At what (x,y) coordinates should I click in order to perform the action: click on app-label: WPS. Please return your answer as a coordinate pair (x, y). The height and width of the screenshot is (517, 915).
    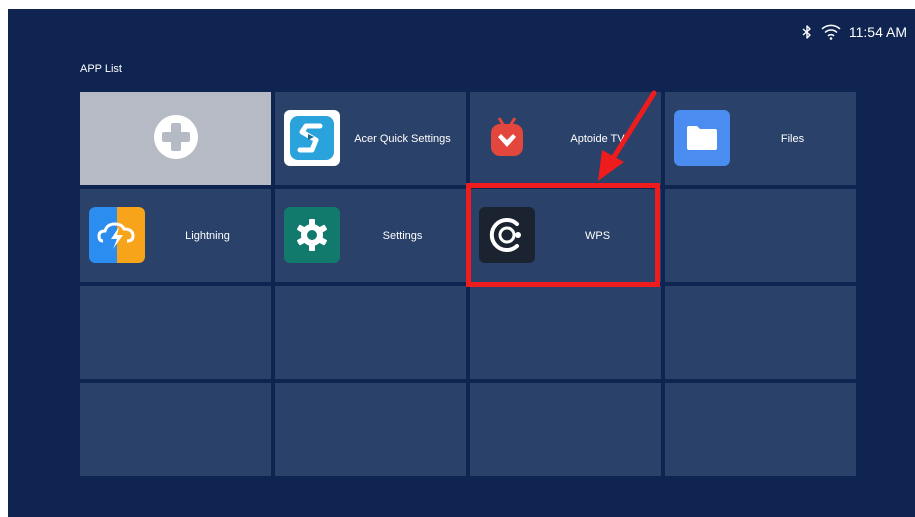
    Looking at the image, I should click on (597, 235).